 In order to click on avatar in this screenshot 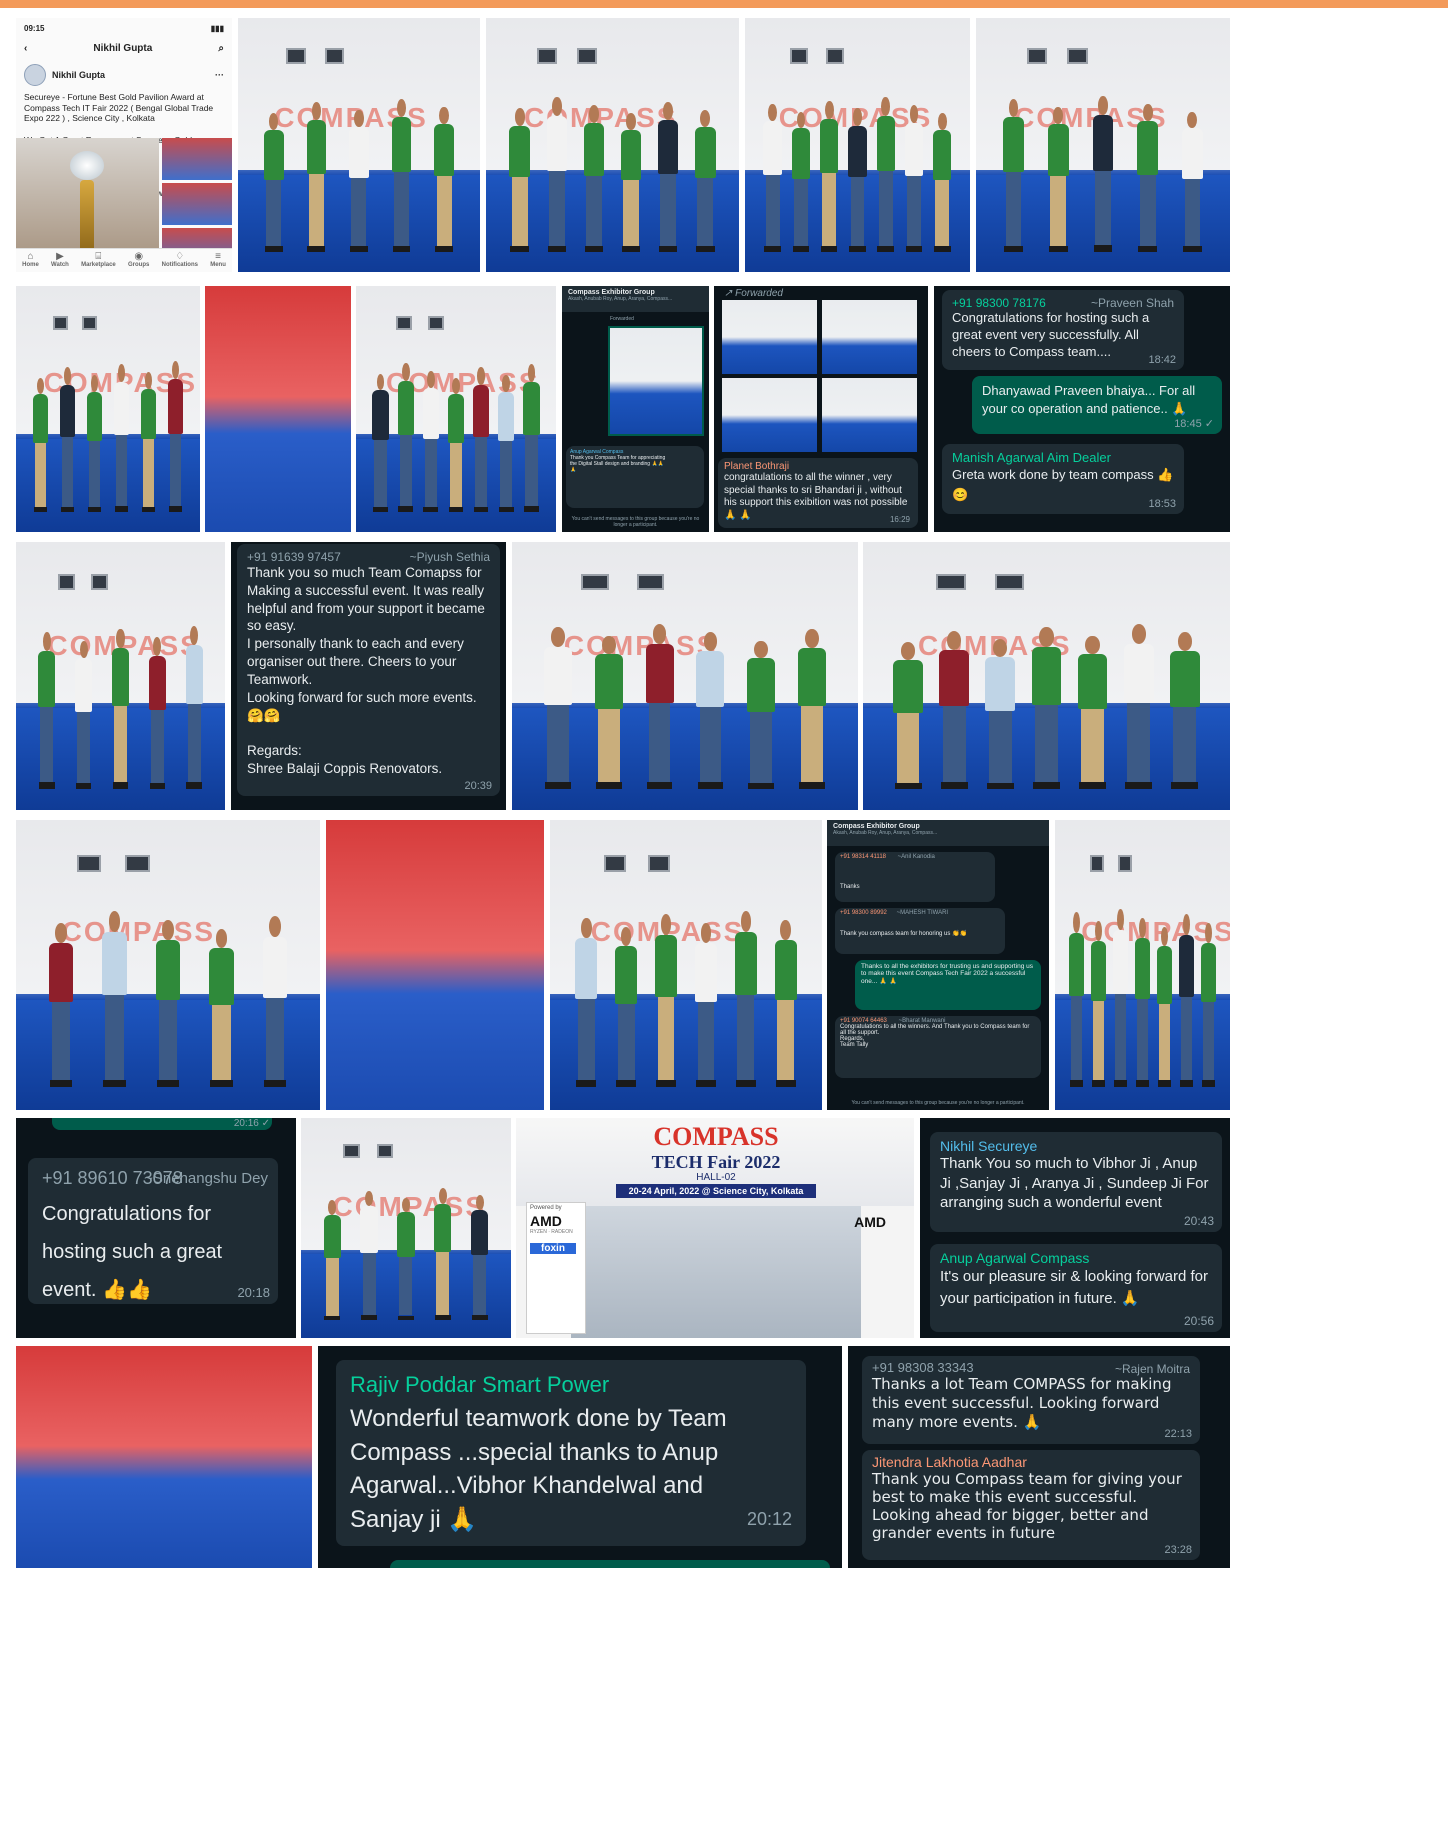, I will do `click(35, 75)`.